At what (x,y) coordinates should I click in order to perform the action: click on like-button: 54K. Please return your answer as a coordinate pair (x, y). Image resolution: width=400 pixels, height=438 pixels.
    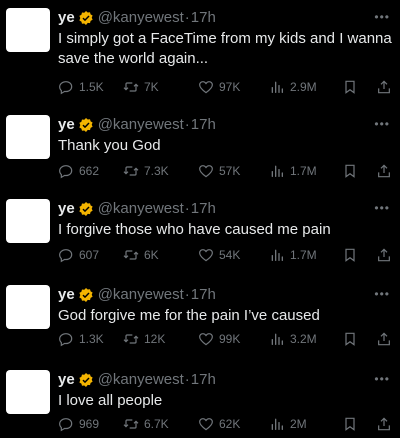
    Looking at the image, I should click on (219, 255).